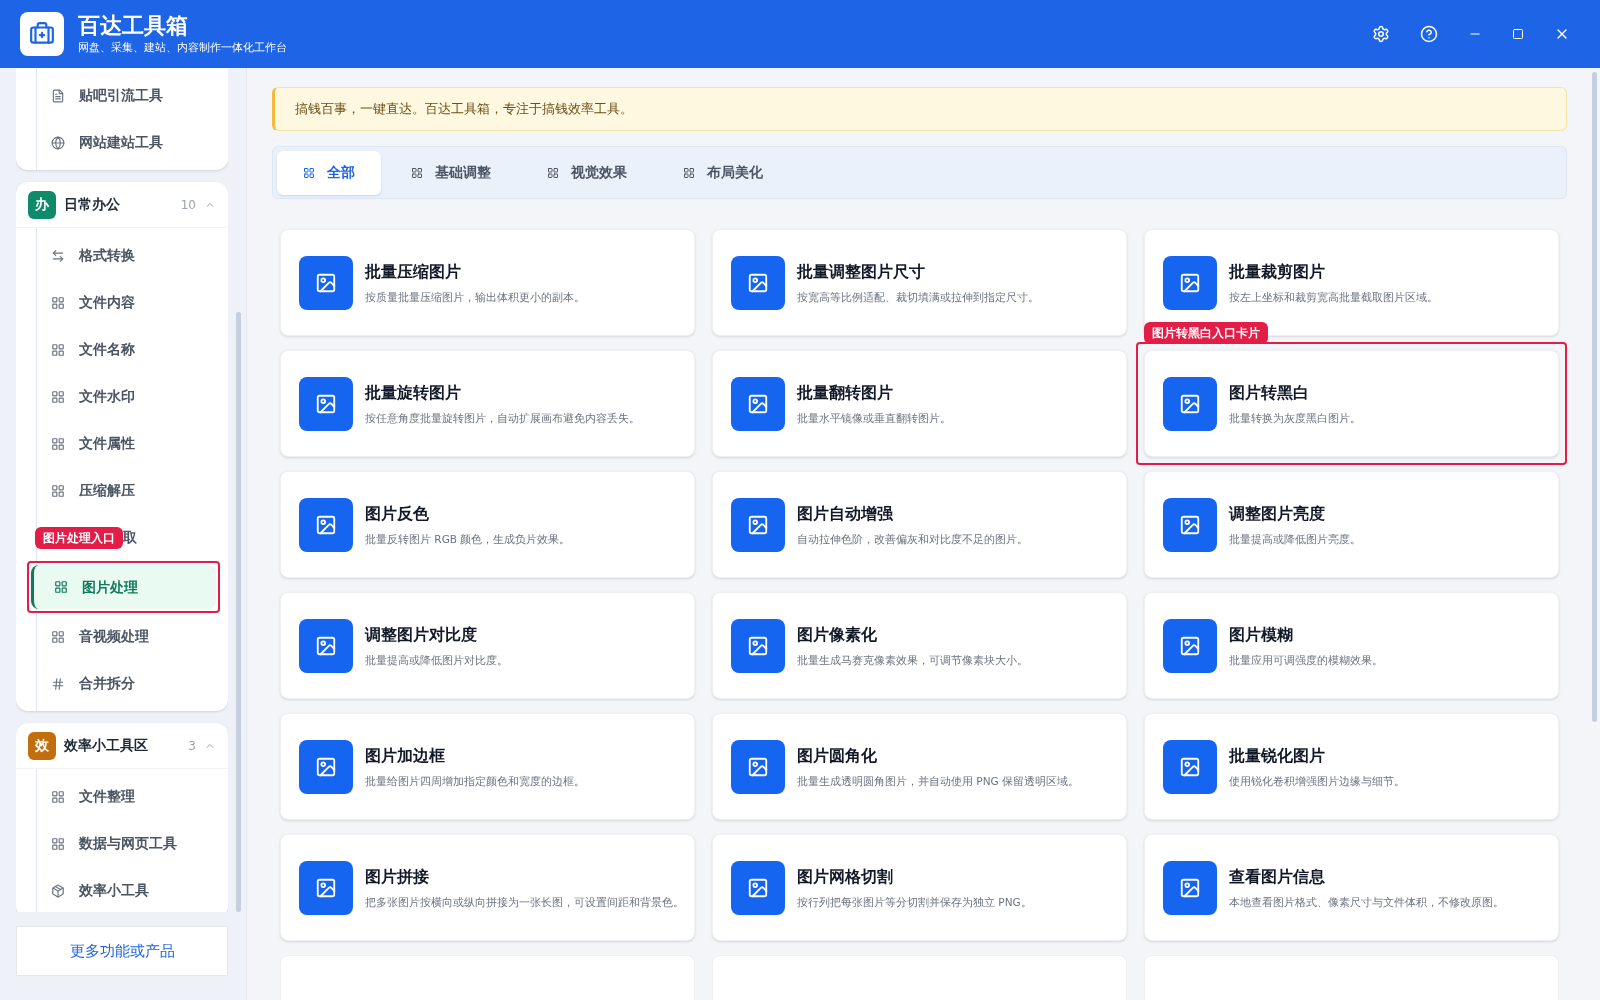 Image resolution: width=1600 pixels, height=1000 pixels. I want to click on tool-card: 批量调整图片尺寸 按宽高等比例适配、裁切填满或拉伸到指定尺寸。, so click(919, 282).